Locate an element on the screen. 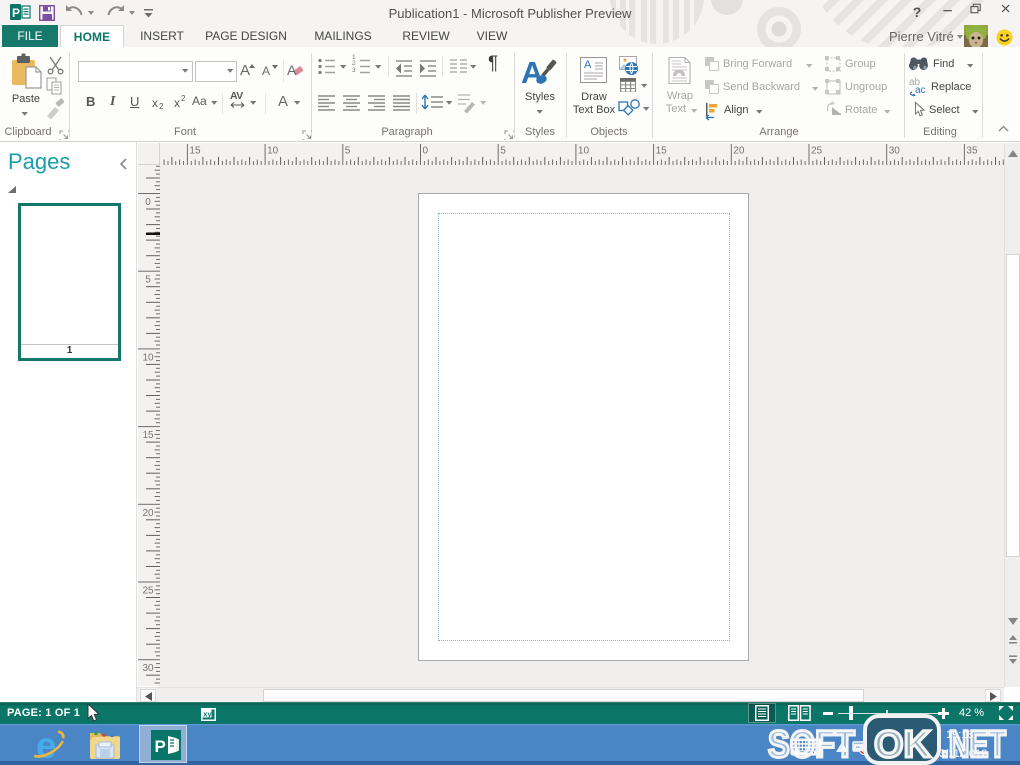  svg-text: OK is located at coordinates (903, 744).